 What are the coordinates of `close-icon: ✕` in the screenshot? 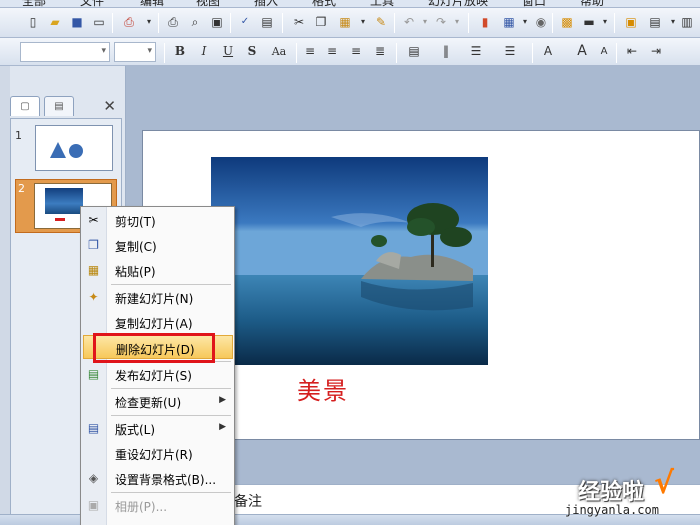 It's located at (109, 106).